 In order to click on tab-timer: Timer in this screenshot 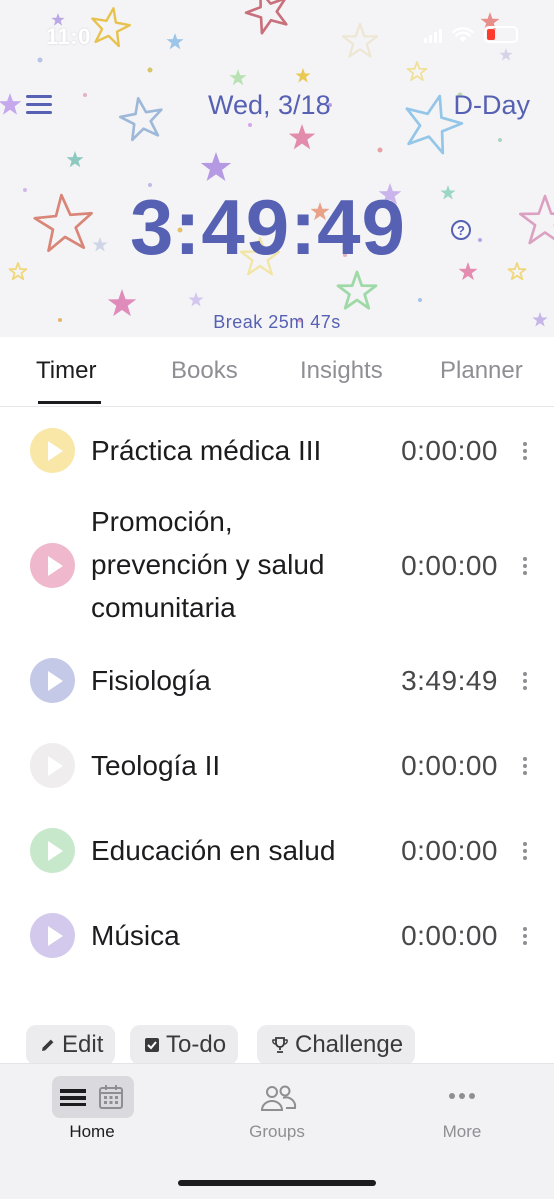, I will do `click(66, 371)`.